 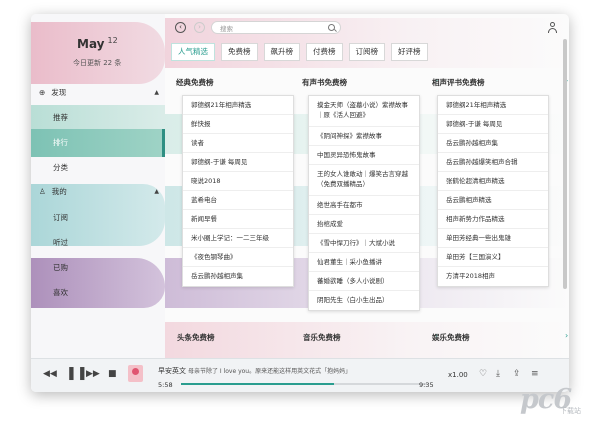 What do you see at coordinates (364, 300) in the screenshot?
I see `list-item: 阴阳先生（白小生出品）` at bounding box center [364, 300].